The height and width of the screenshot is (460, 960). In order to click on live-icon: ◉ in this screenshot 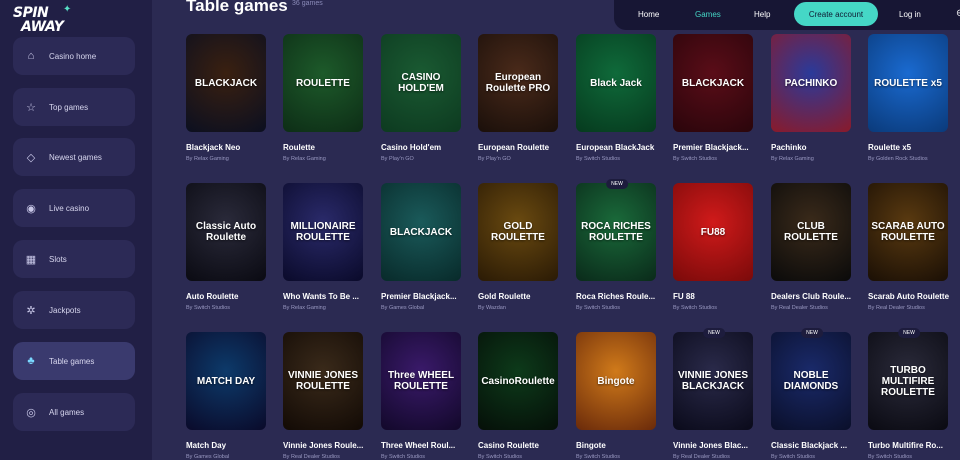, I will do `click(31, 208)`.